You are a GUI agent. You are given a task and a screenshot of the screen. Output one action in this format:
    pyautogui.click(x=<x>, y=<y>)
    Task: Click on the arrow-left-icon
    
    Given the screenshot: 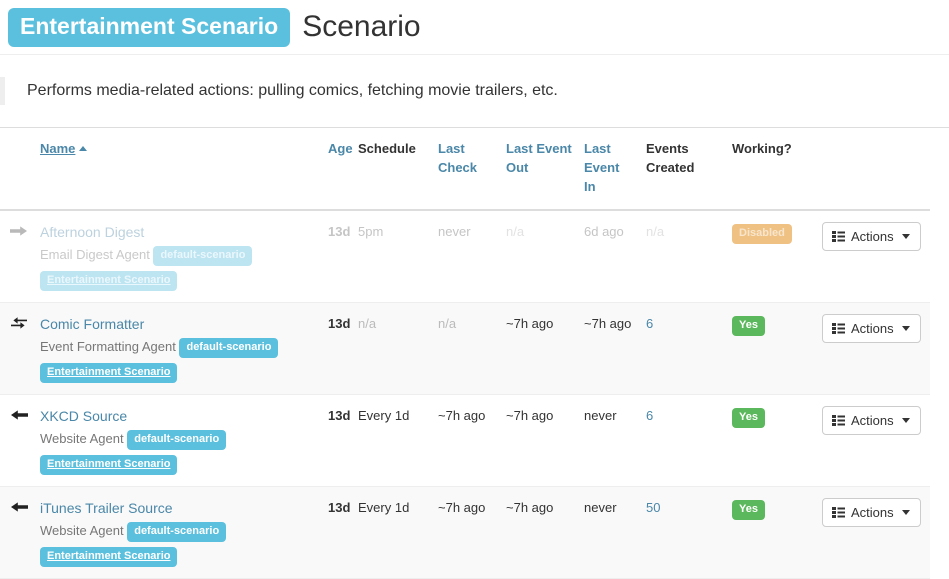 What is the action you would take?
    pyautogui.click(x=19, y=507)
    